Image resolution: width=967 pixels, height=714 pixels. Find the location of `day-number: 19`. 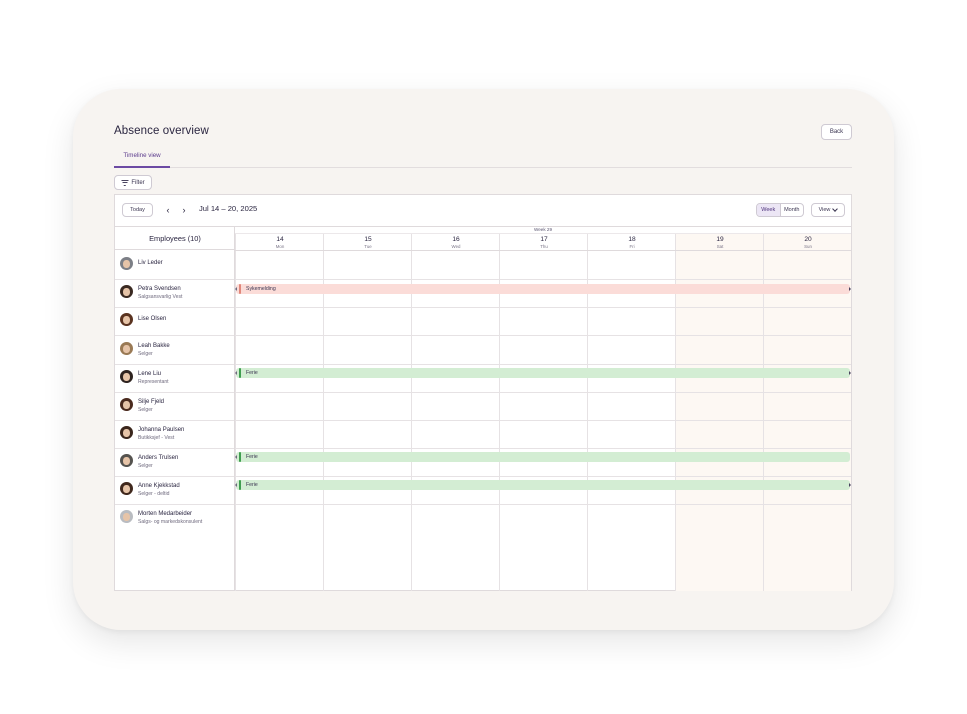

day-number: 19 is located at coordinates (720, 239).